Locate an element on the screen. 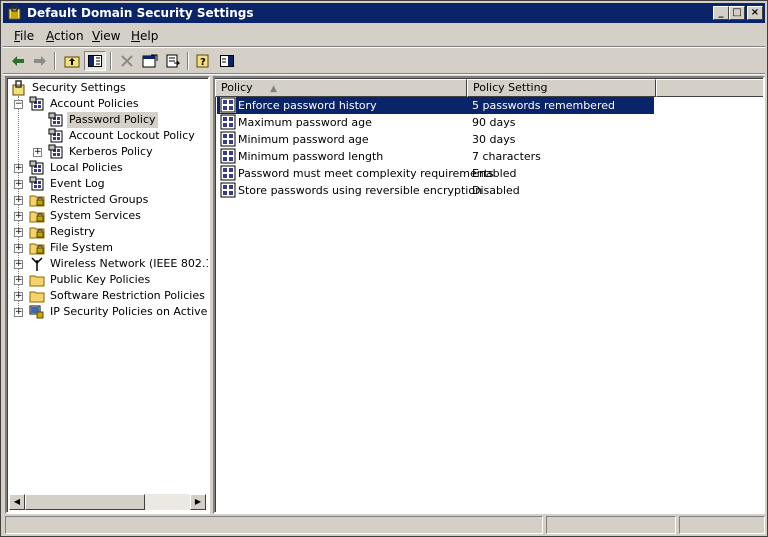 The image size is (768, 537). tree-item: + Local Policies is located at coordinates (107, 168).